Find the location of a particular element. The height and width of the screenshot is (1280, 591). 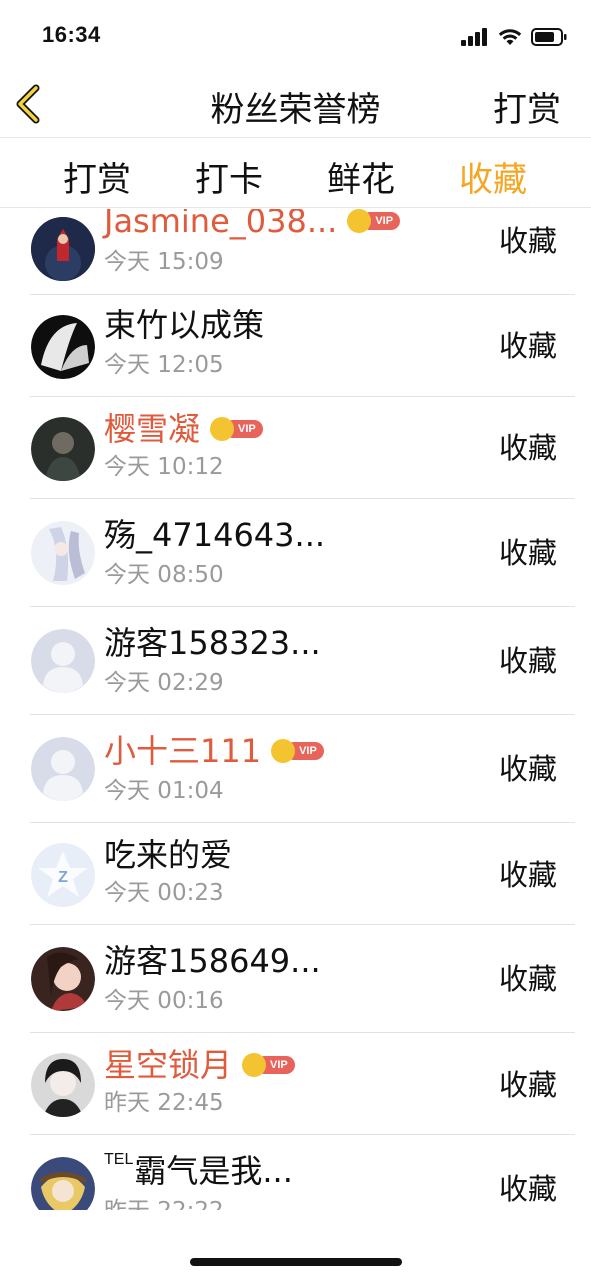

svg-text: Z is located at coordinates (63, 877).